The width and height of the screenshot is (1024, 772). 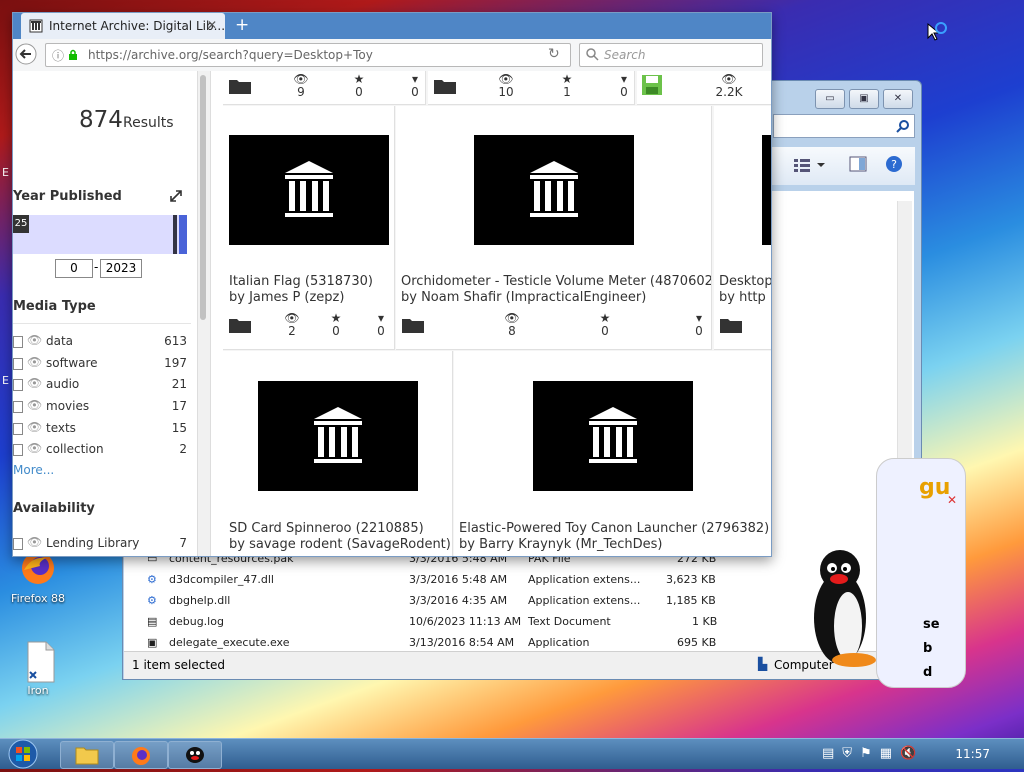 What do you see at coordinates (87, 755) in the screenshot?
I see `taskbar-explorer-button` at bounding box center [87, 755].